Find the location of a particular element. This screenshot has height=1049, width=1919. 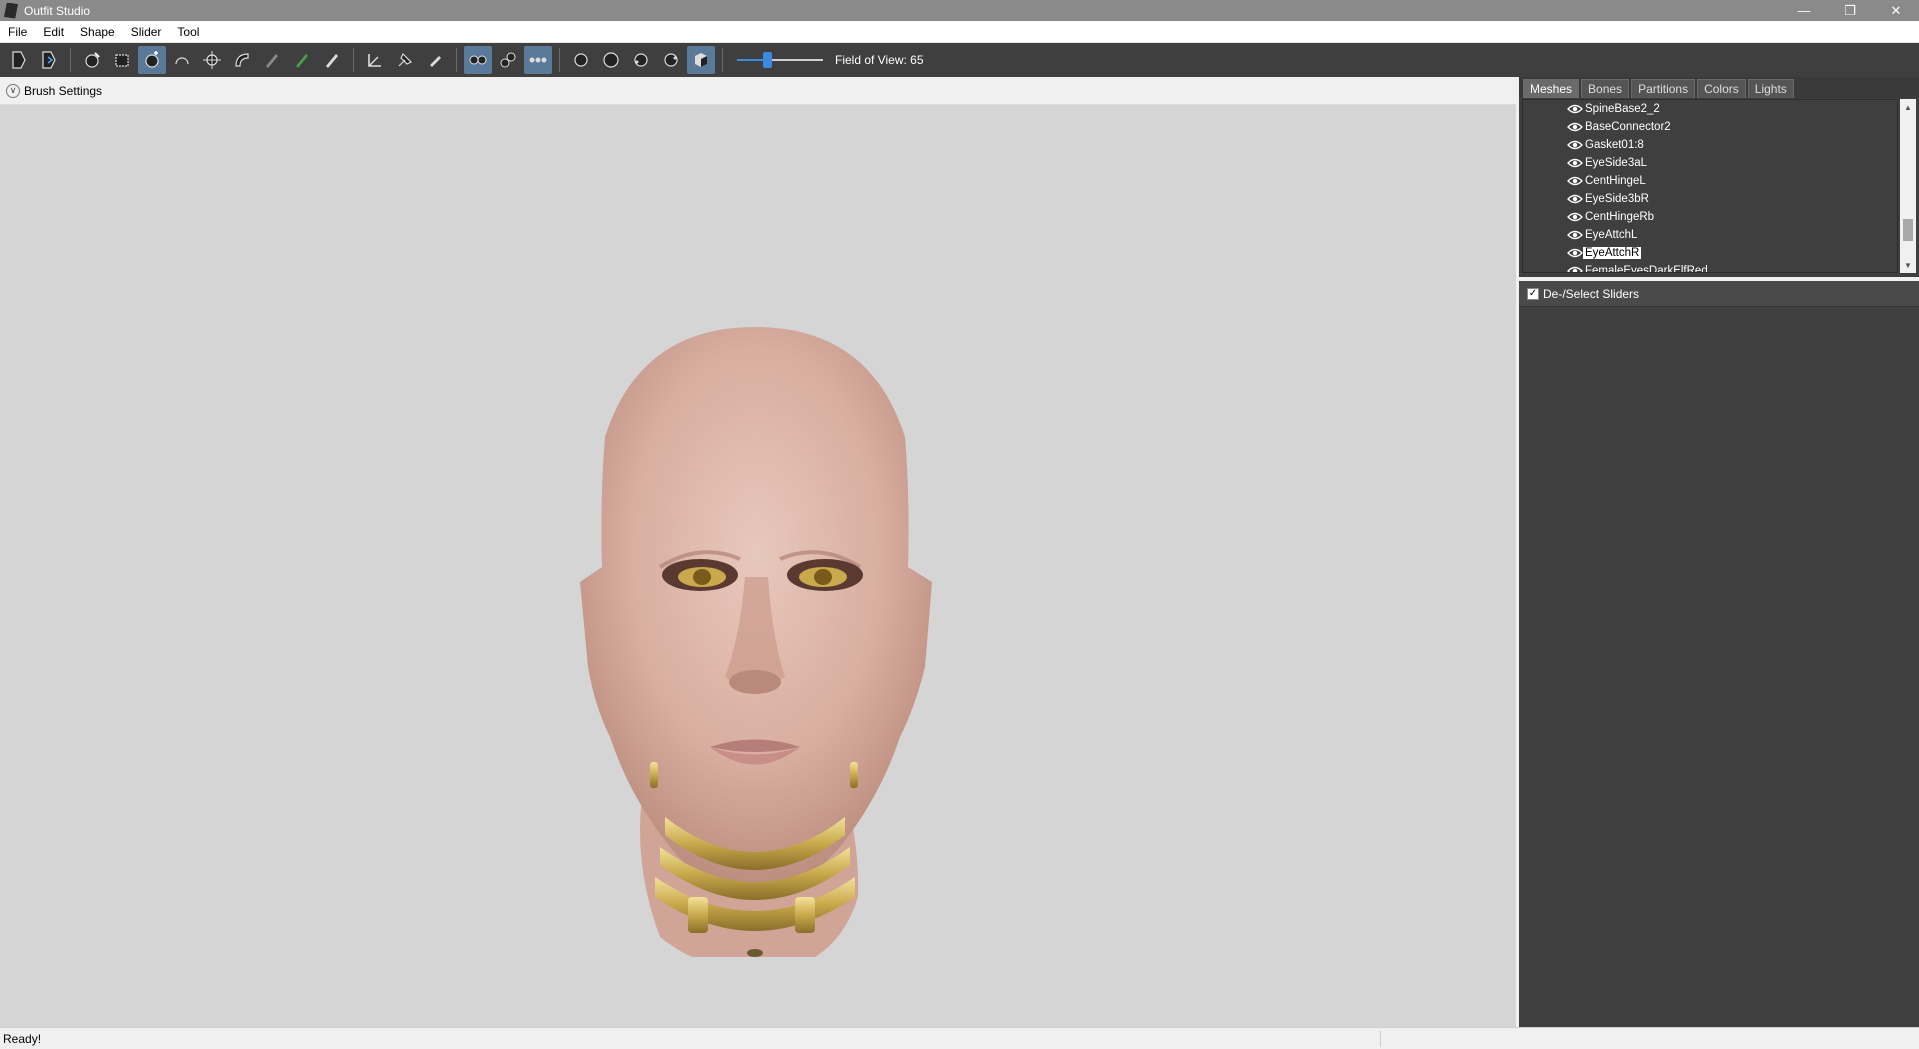

mirror-z-icon is located at coordinates (538, 60).